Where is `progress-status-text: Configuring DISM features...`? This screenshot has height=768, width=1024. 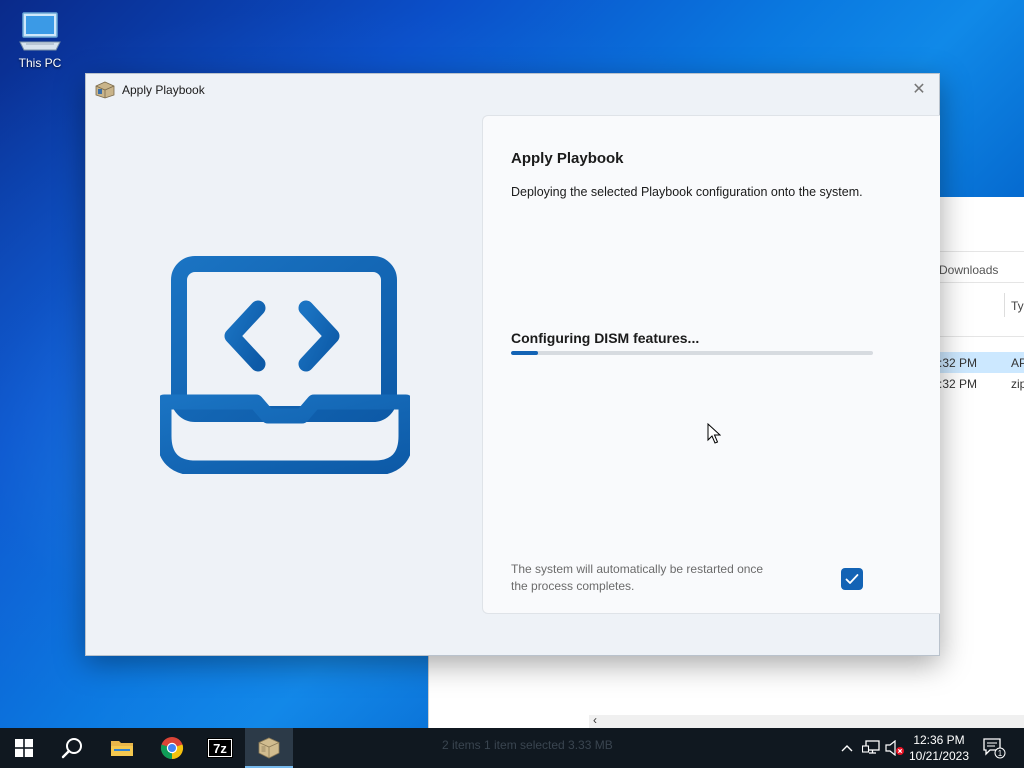
progress-status-text: Configuring DISM features... is located at coordinates (605, 338).